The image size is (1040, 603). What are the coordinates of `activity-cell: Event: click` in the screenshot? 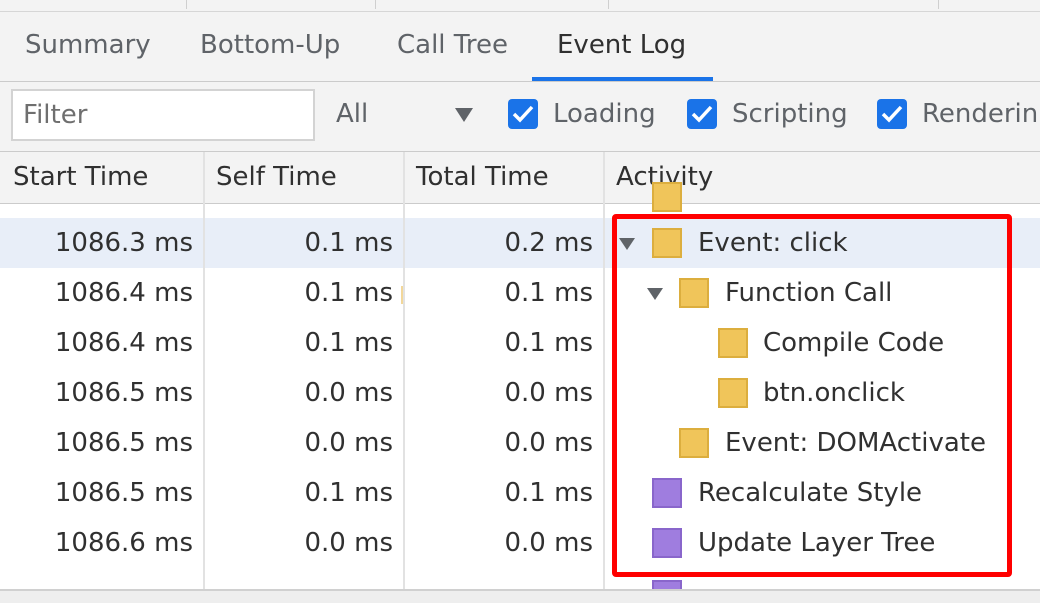 It's located at (822, 243).